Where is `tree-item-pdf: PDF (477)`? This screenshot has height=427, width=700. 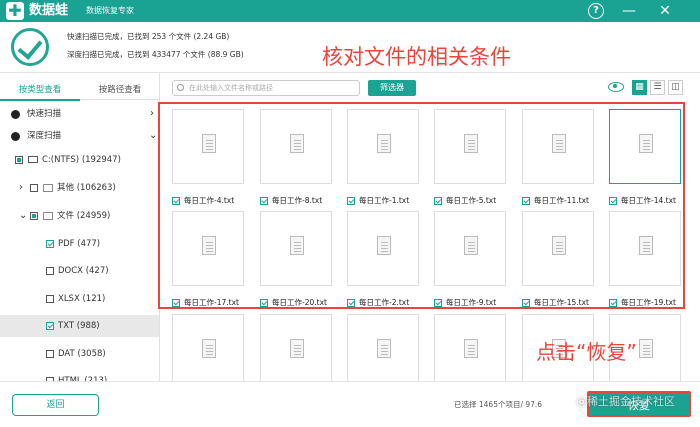 tree-item-pdf: PDF (477) is located at coordinates (79, 244).